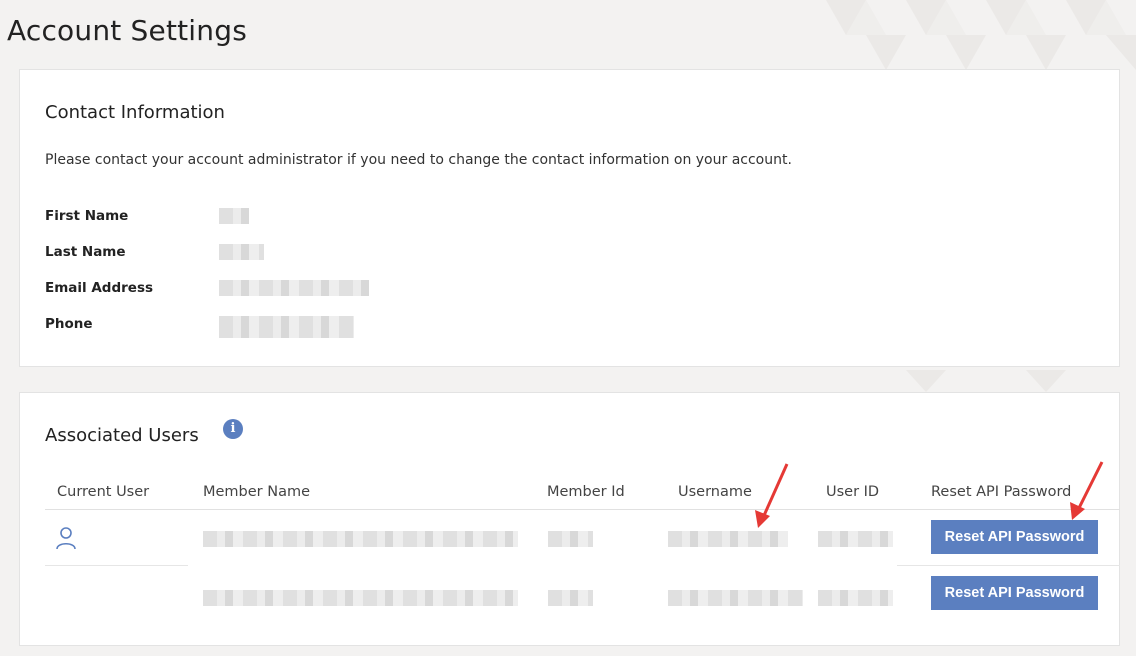 The width and height of the screenshot is (1136, 656). I want to click on first-name-value-redacted, so click(234, 216).